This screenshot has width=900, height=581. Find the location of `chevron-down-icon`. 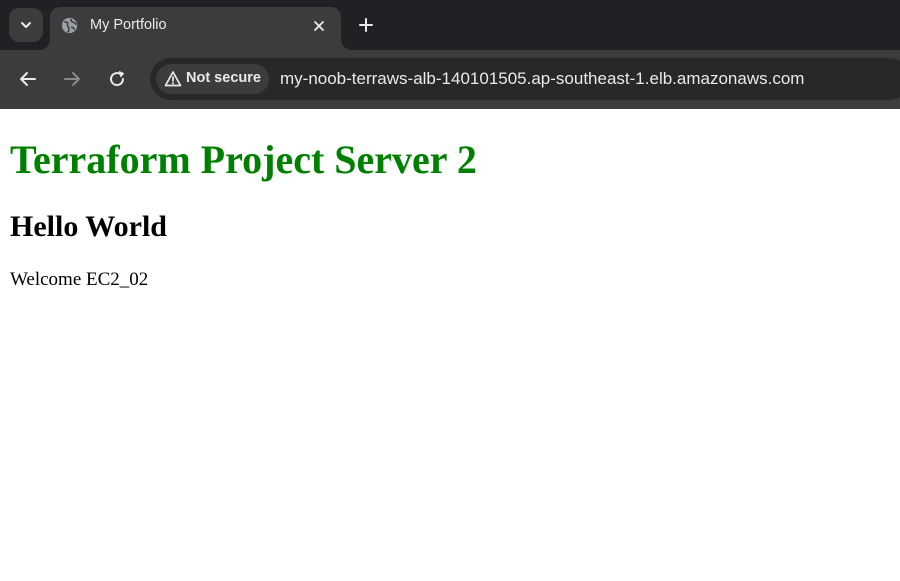

chevron-down-icon is located at coordinates (26, 25).